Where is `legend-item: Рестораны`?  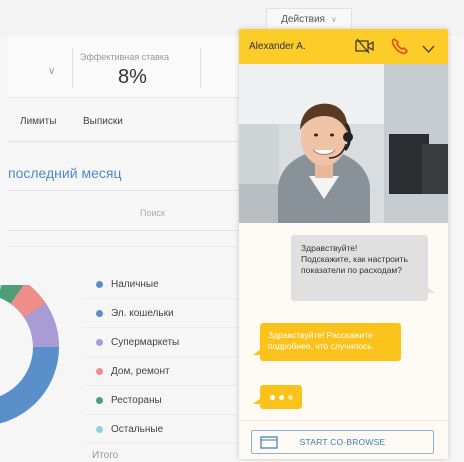 legend-item: Рестораны is located at coordinates (129, 400).